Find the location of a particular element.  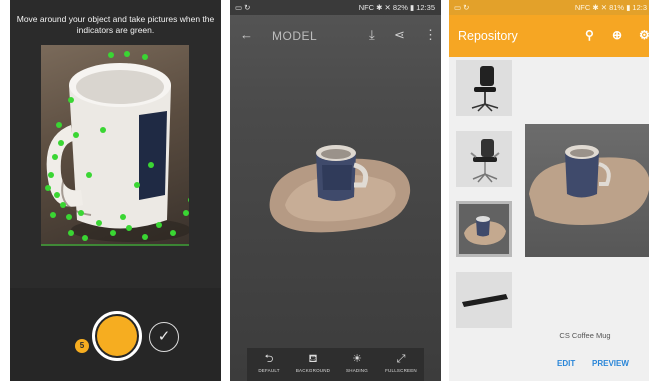

add-circle-icon: ⊕ is located at coordinates (617, 35).